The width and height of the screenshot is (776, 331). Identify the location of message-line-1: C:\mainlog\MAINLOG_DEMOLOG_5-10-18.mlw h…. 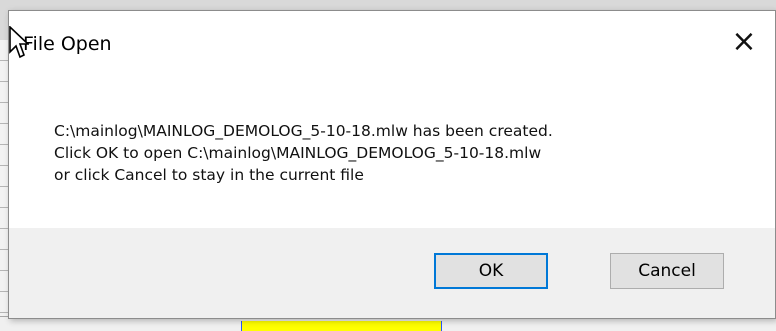
(303, 131).